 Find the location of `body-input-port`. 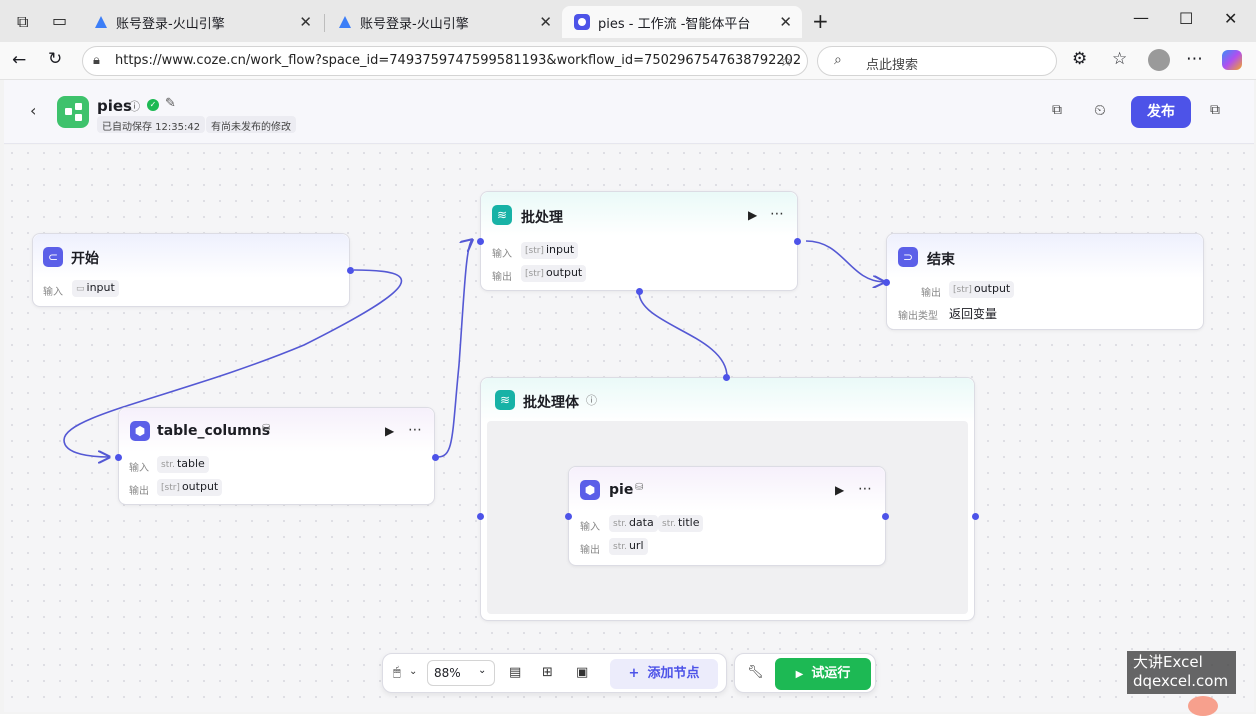

body-input-port is located at coordinates (480, 516).